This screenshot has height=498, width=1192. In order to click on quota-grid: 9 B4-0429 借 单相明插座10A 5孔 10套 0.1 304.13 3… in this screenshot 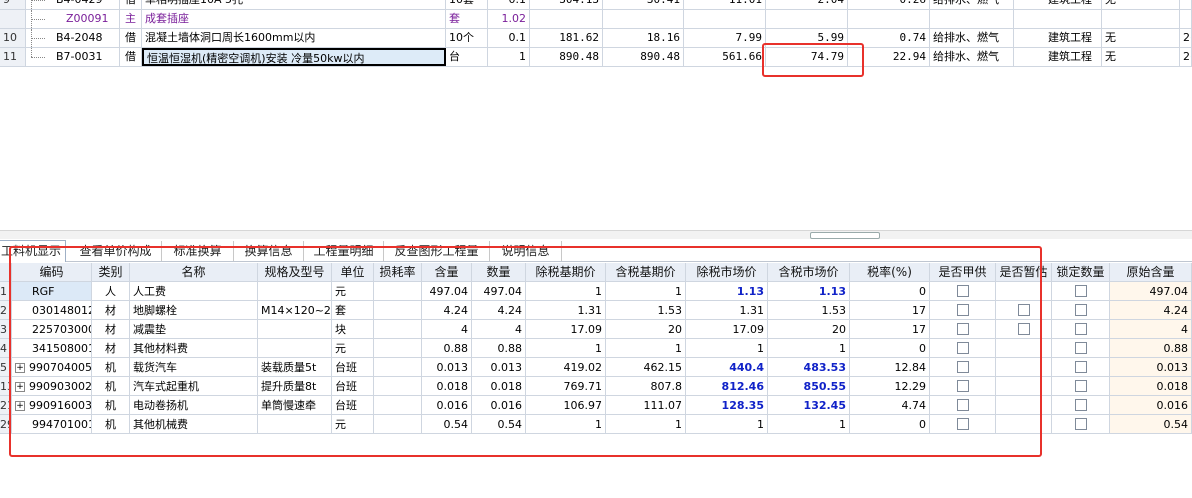, I will do `click(596, 33)`.